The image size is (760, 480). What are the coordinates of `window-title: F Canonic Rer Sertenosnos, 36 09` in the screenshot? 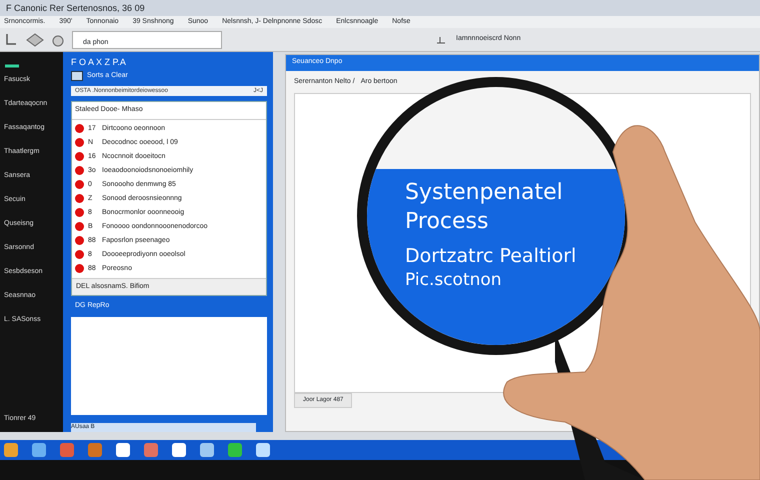 It's located at (380, 8).